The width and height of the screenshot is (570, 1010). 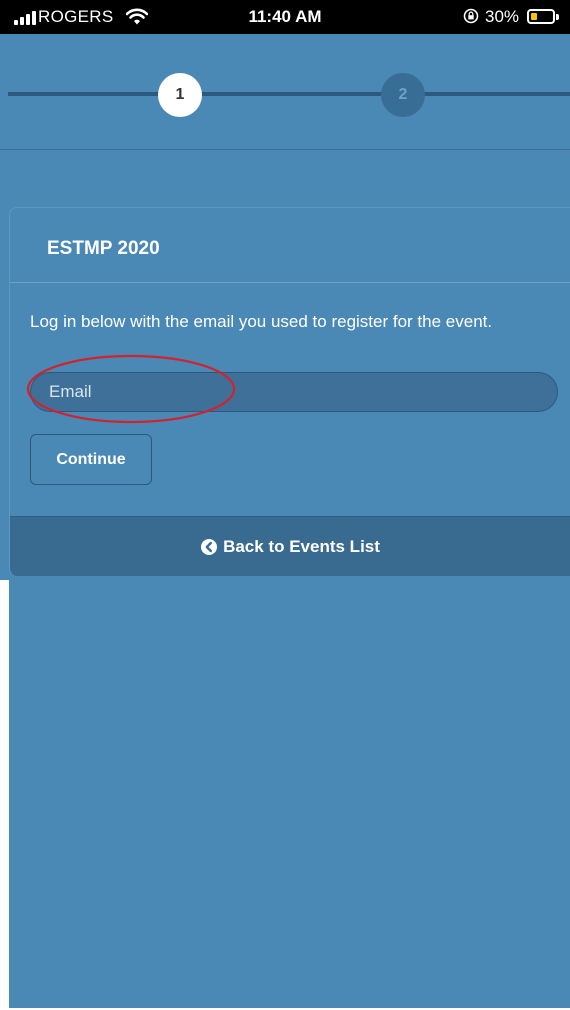 What do you see at coordinates (403, 95) in the screenshot?
I see `step-2-indicator: 2` at bounding box center [403, 95].